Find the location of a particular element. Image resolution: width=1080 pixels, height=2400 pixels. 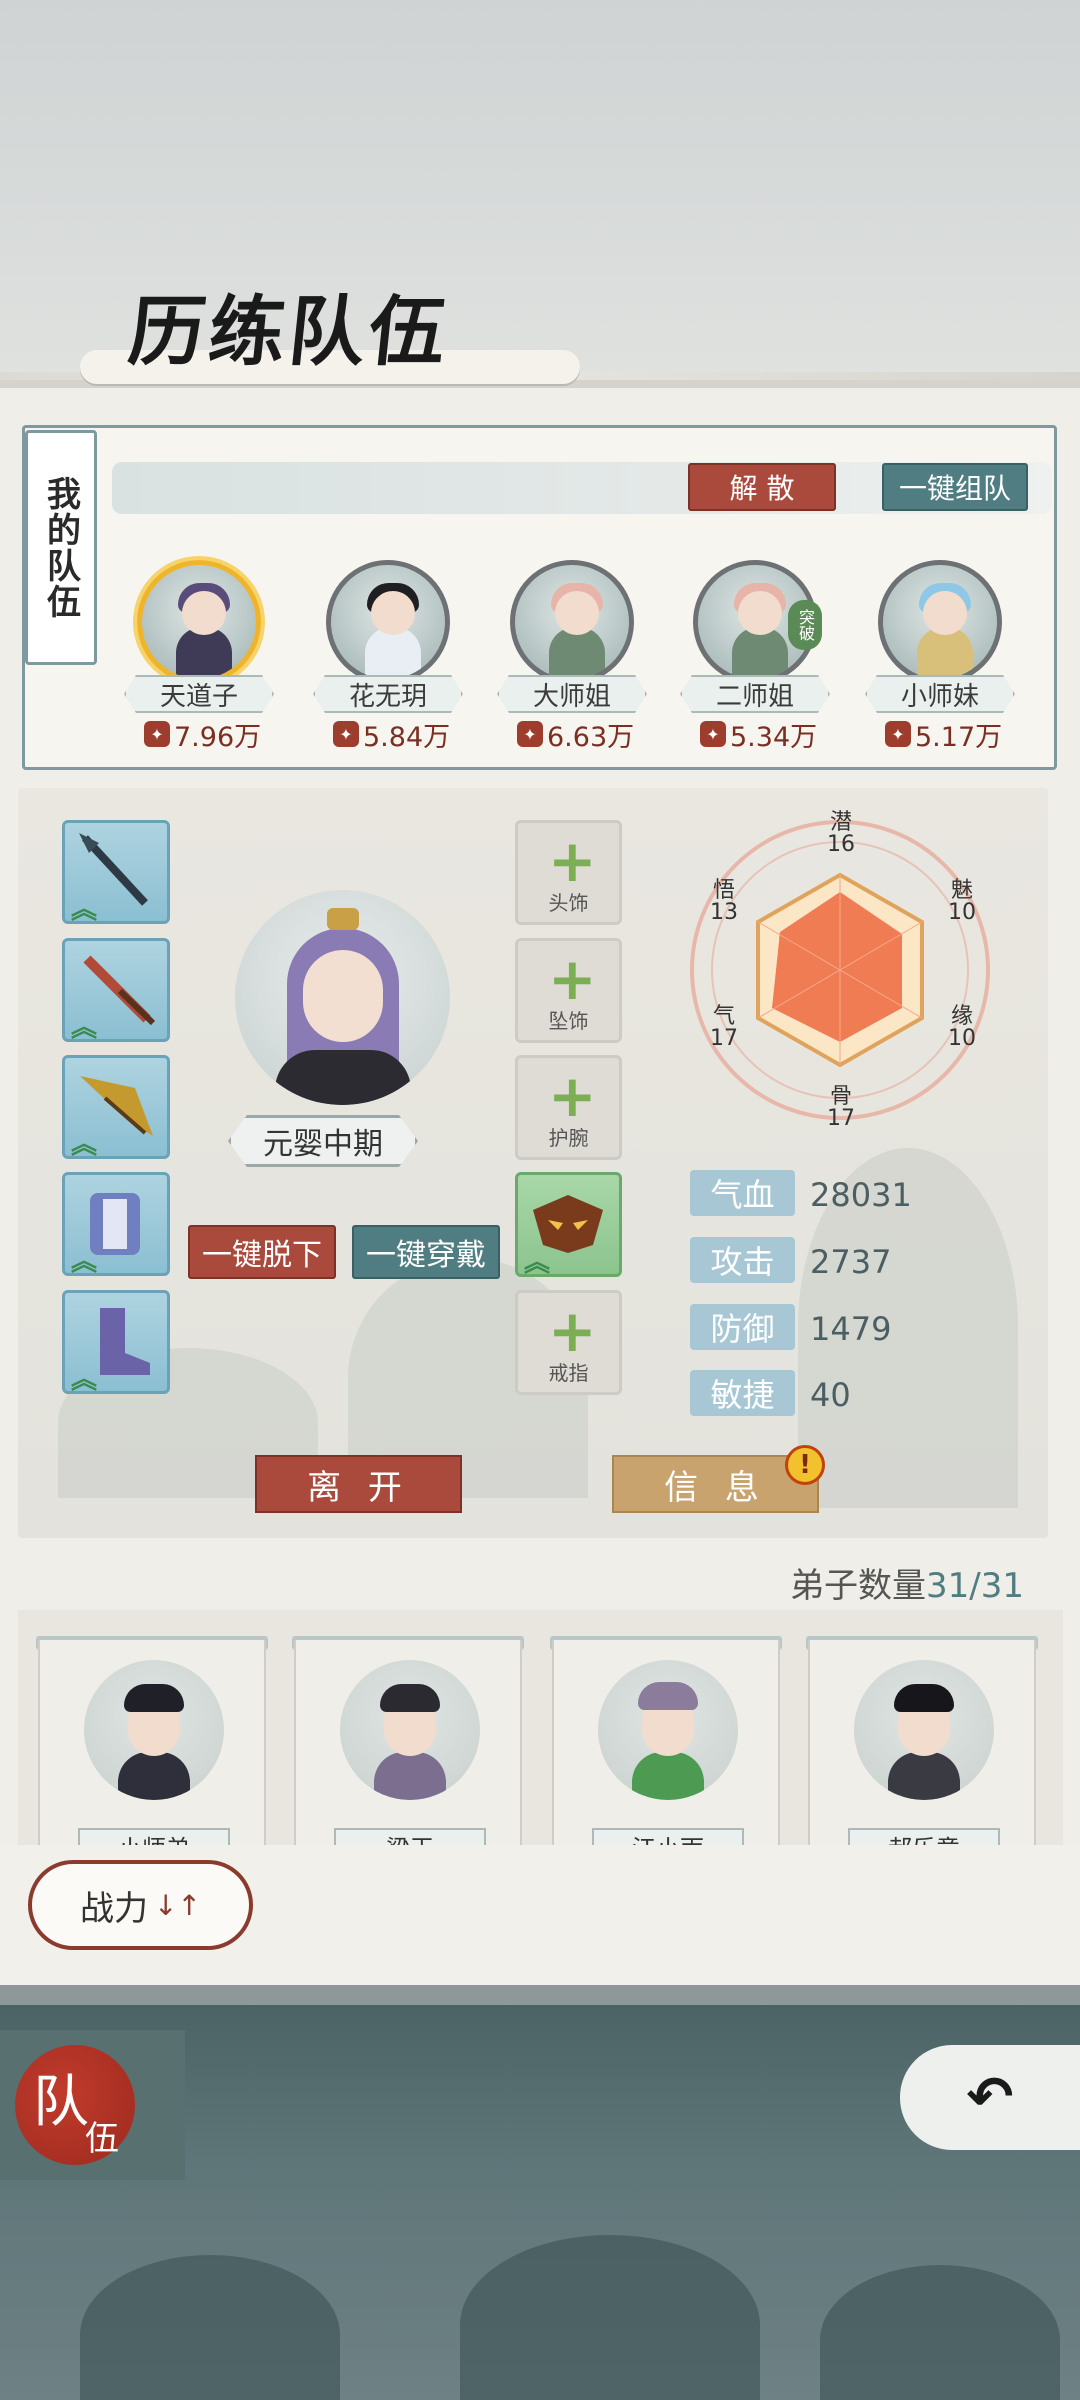

pendant-slot: + 坠饰 is located at coordinates (568, 990).